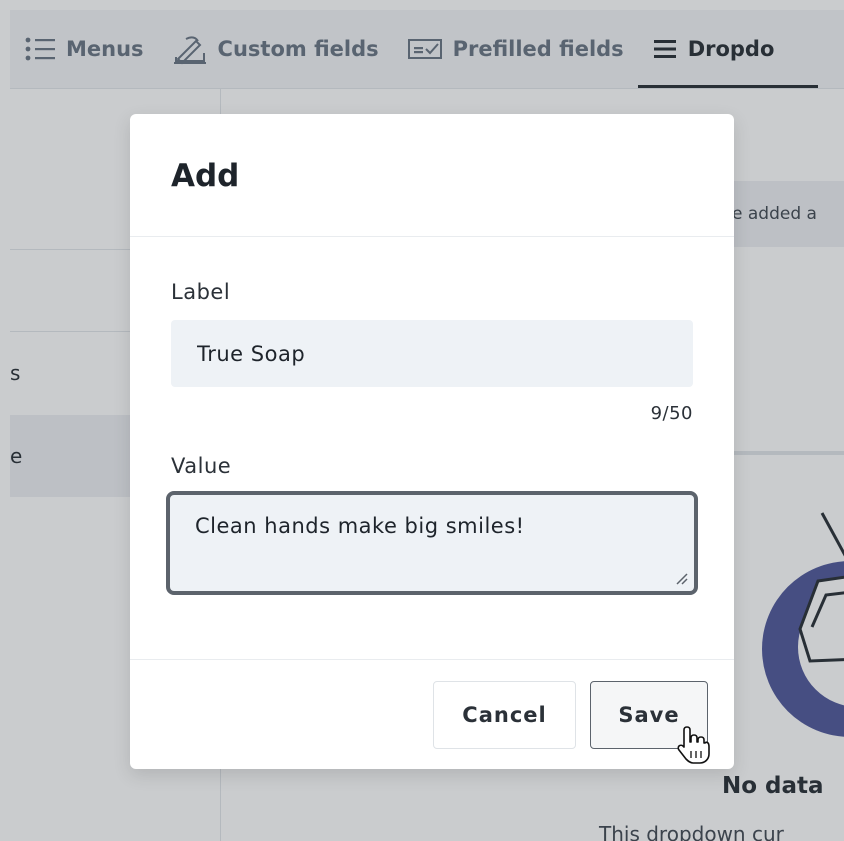 The height and width of the screenshot is (841, 844). I want to click on save-button: Save, so click(649, 715).